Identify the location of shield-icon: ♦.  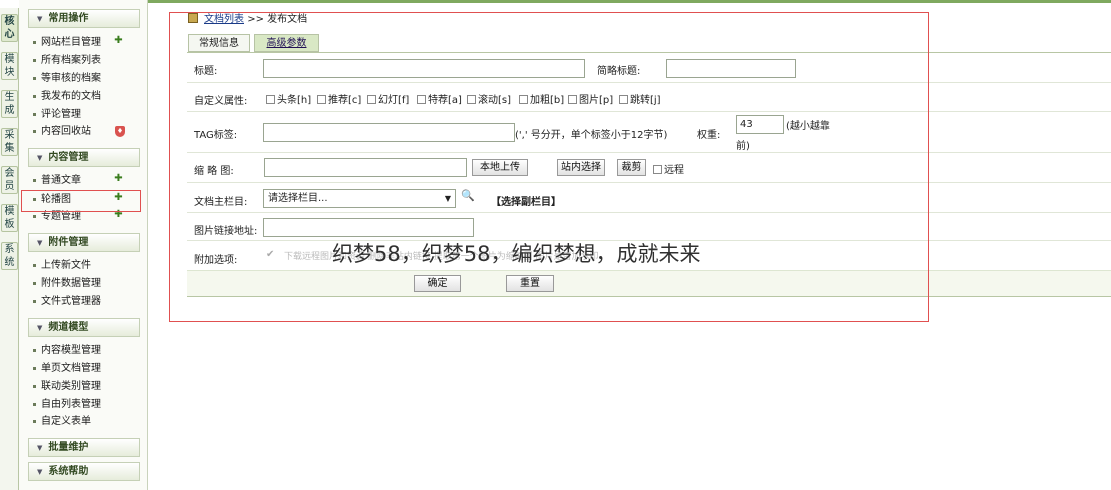
(120, 131).